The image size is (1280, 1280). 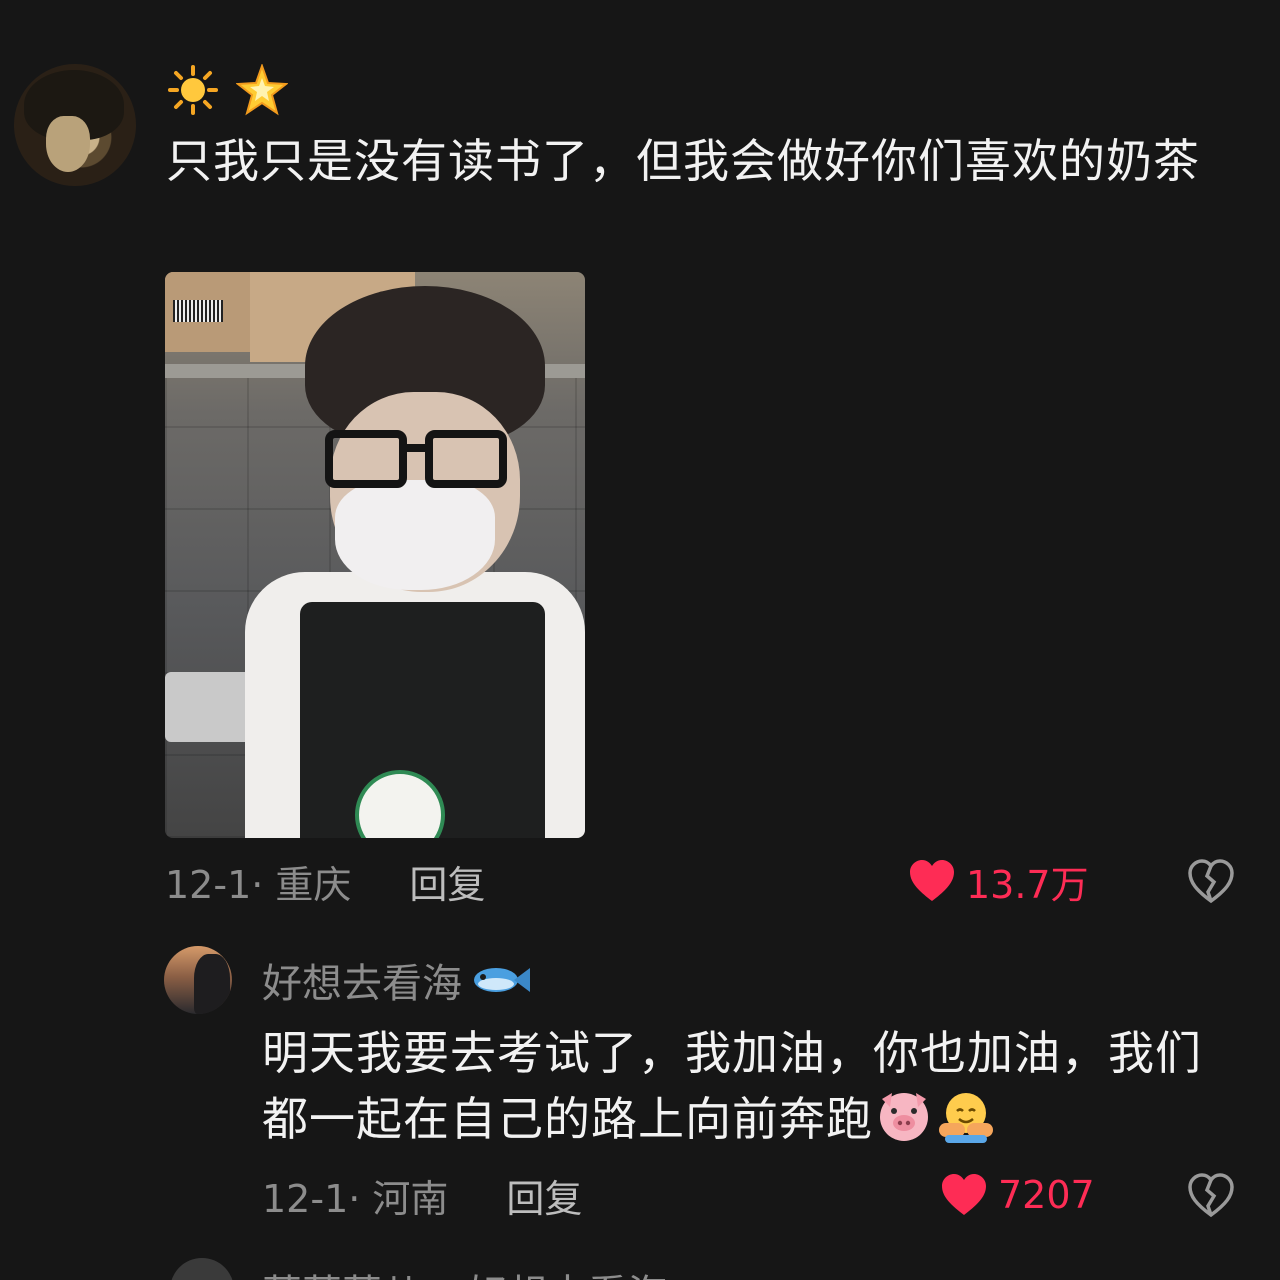 I want to click on replier-avatar, so click(x=198, y=980).